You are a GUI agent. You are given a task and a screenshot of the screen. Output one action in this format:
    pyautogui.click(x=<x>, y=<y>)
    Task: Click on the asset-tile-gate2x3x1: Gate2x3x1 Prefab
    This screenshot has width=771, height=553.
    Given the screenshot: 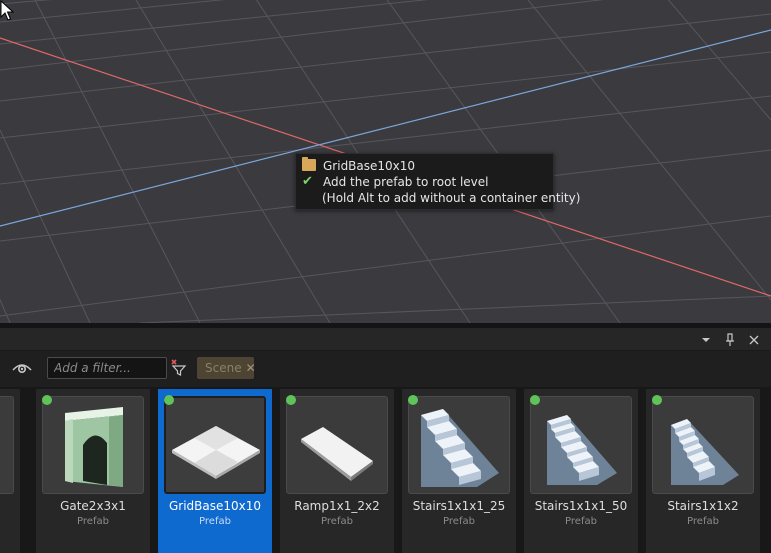 What is the action you would take?
    pyautogui.click(x=93, y=471)
    